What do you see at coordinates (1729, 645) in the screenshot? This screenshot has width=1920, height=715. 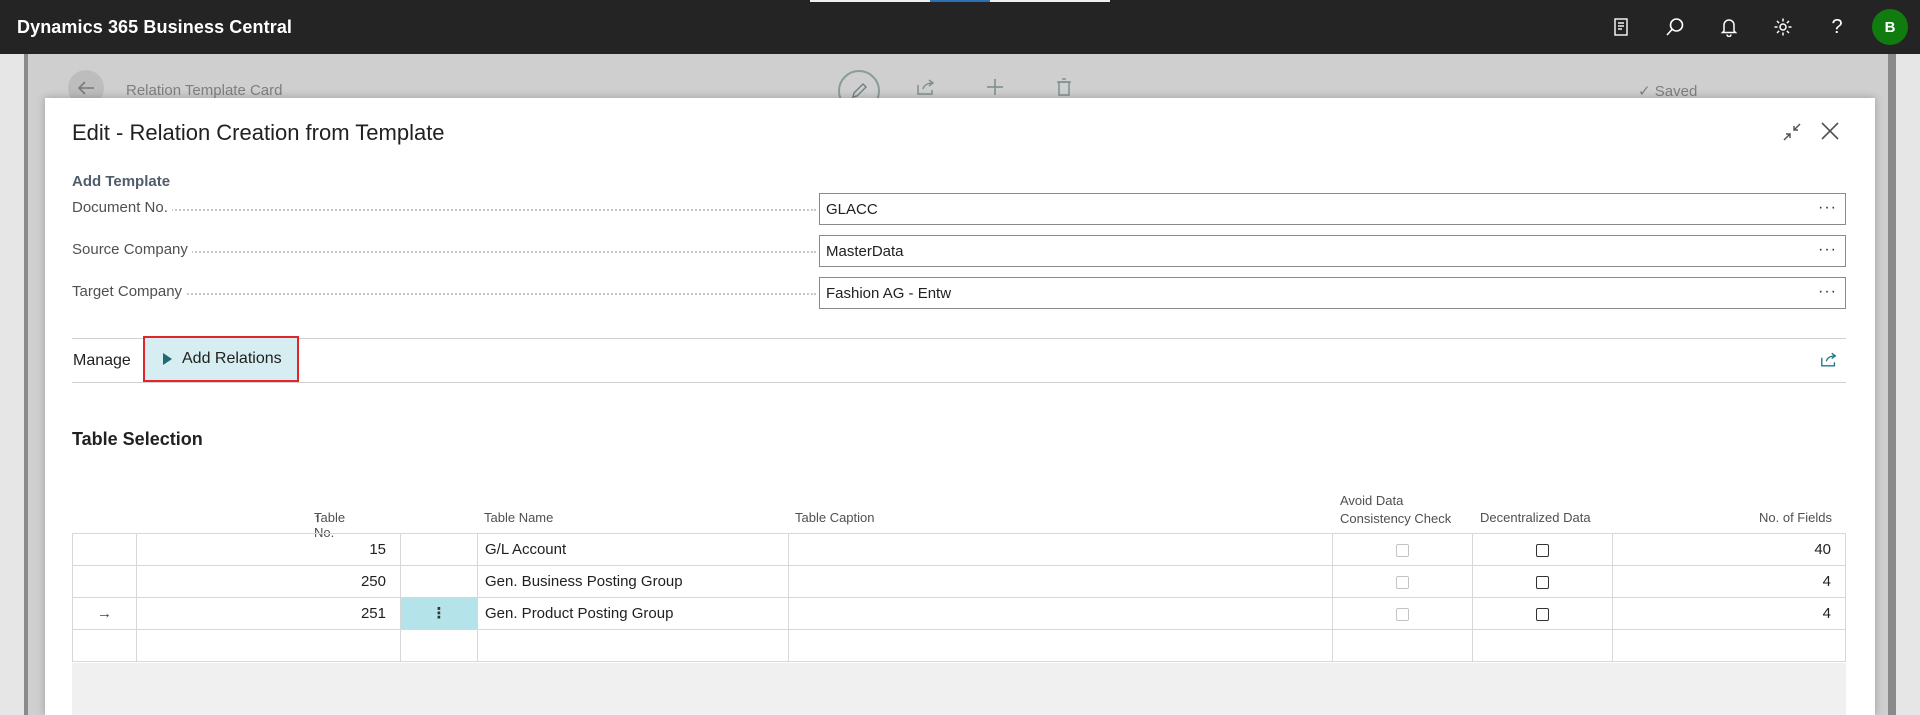 I see `no-of-fields-cell` at bounding box center [1729, 645].